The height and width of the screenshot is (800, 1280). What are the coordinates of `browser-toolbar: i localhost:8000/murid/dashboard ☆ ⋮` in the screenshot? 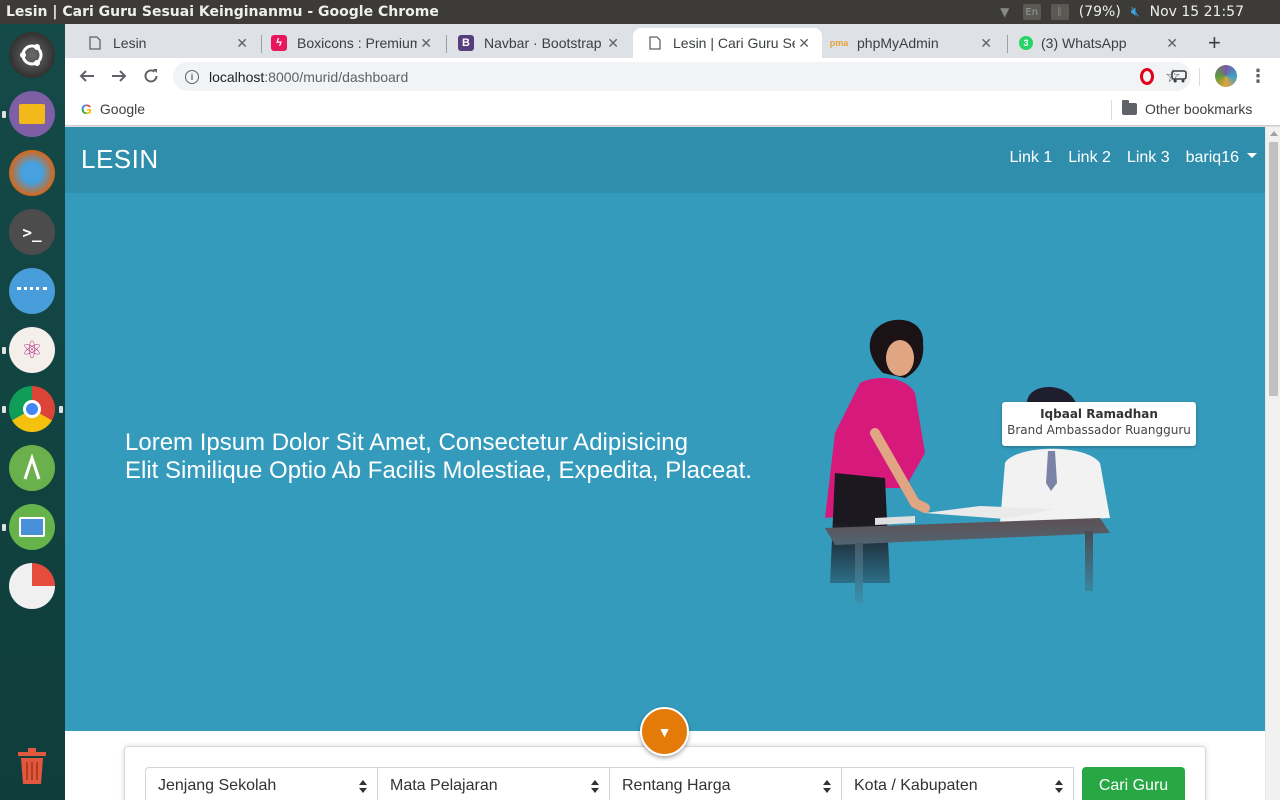 It's located at (672, 76).